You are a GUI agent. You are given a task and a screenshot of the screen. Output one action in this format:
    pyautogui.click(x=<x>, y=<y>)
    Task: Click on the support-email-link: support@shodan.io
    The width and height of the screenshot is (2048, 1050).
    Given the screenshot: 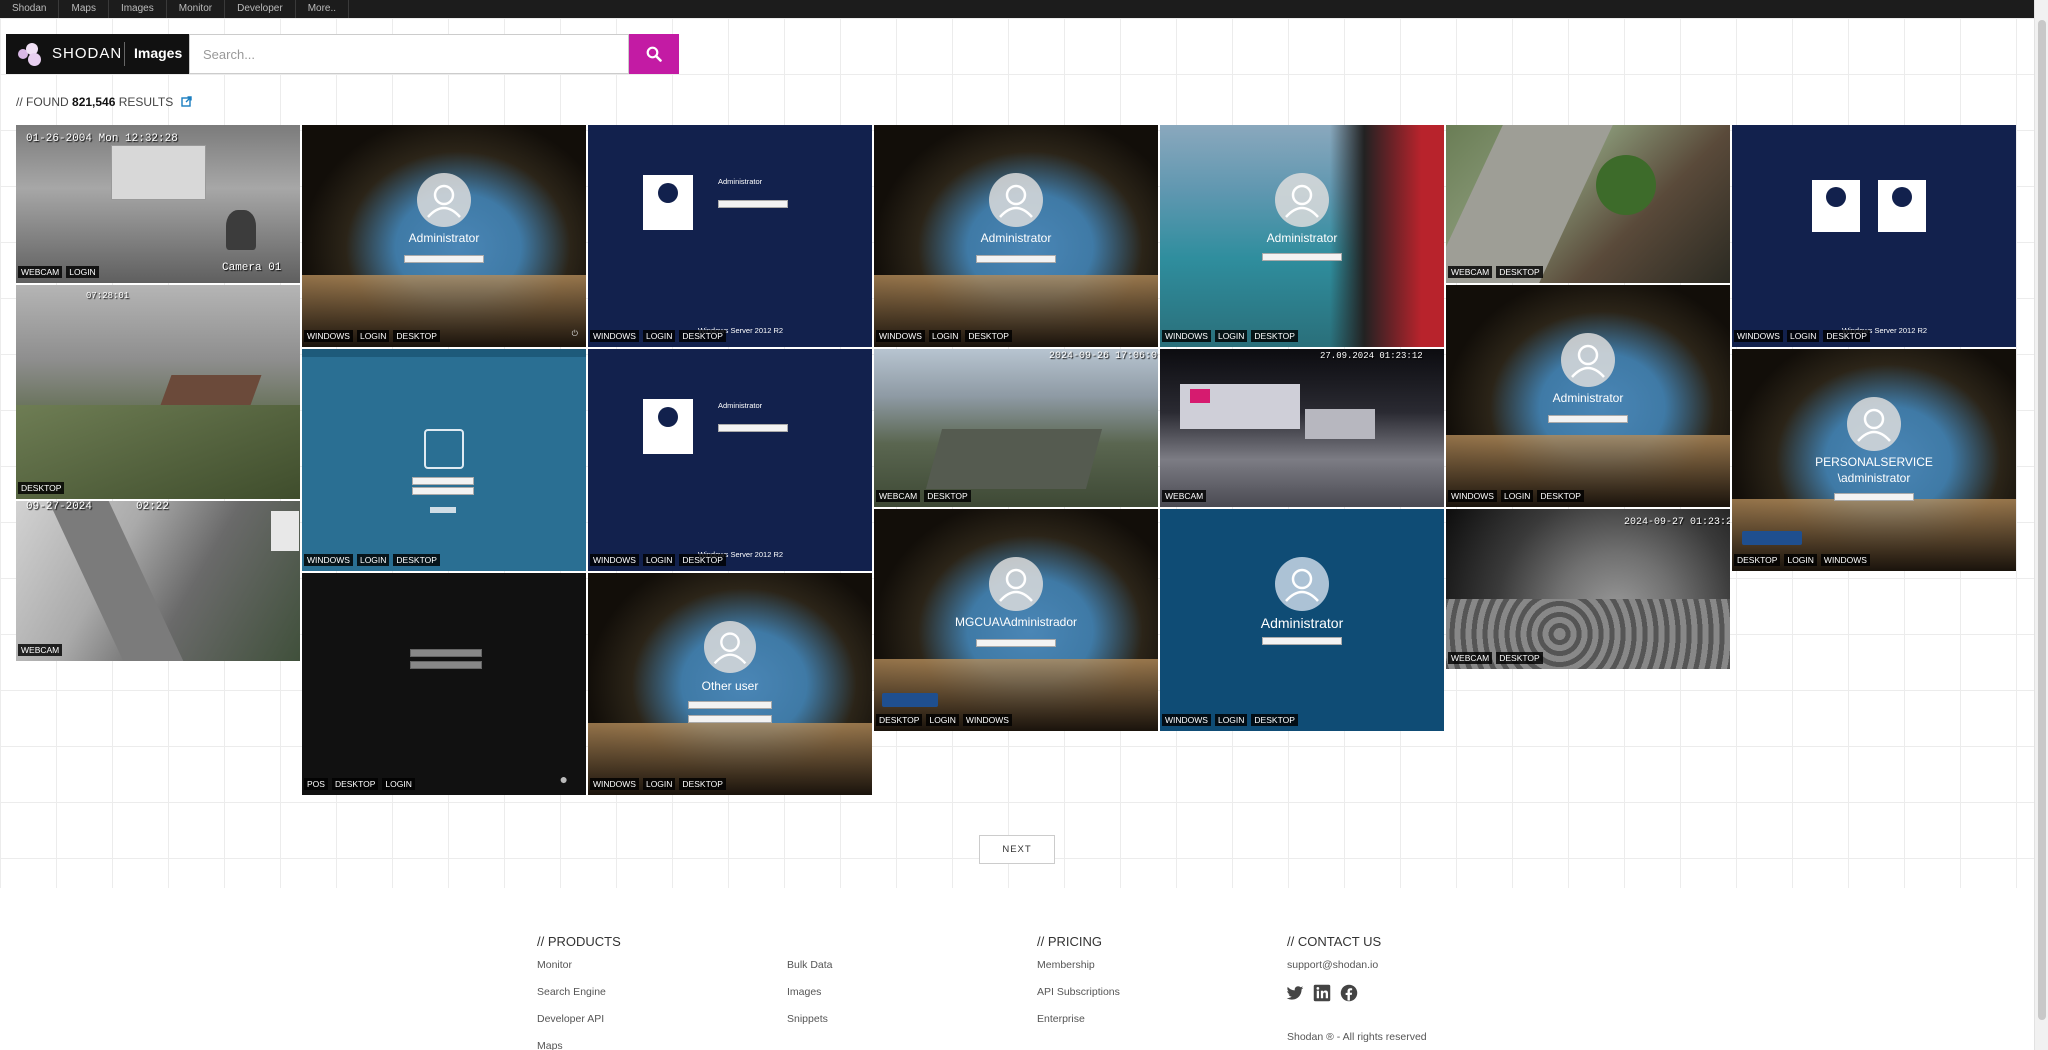 What is the action you would take?
    pyautogui.click(x=1332, y=965)
    